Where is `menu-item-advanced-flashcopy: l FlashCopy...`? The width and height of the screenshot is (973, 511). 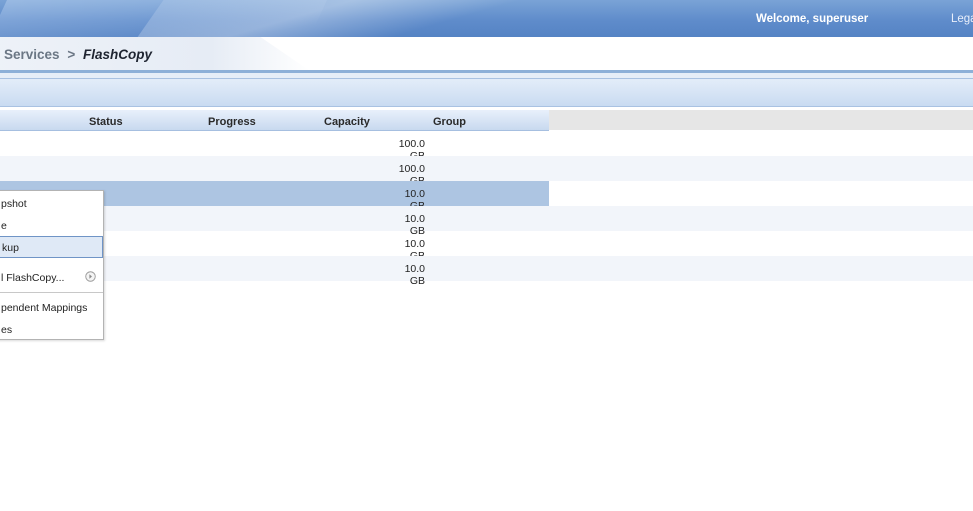
menu-item-advanced-flashcopy: l FlashCopy... is located at coordinates (51, 277).